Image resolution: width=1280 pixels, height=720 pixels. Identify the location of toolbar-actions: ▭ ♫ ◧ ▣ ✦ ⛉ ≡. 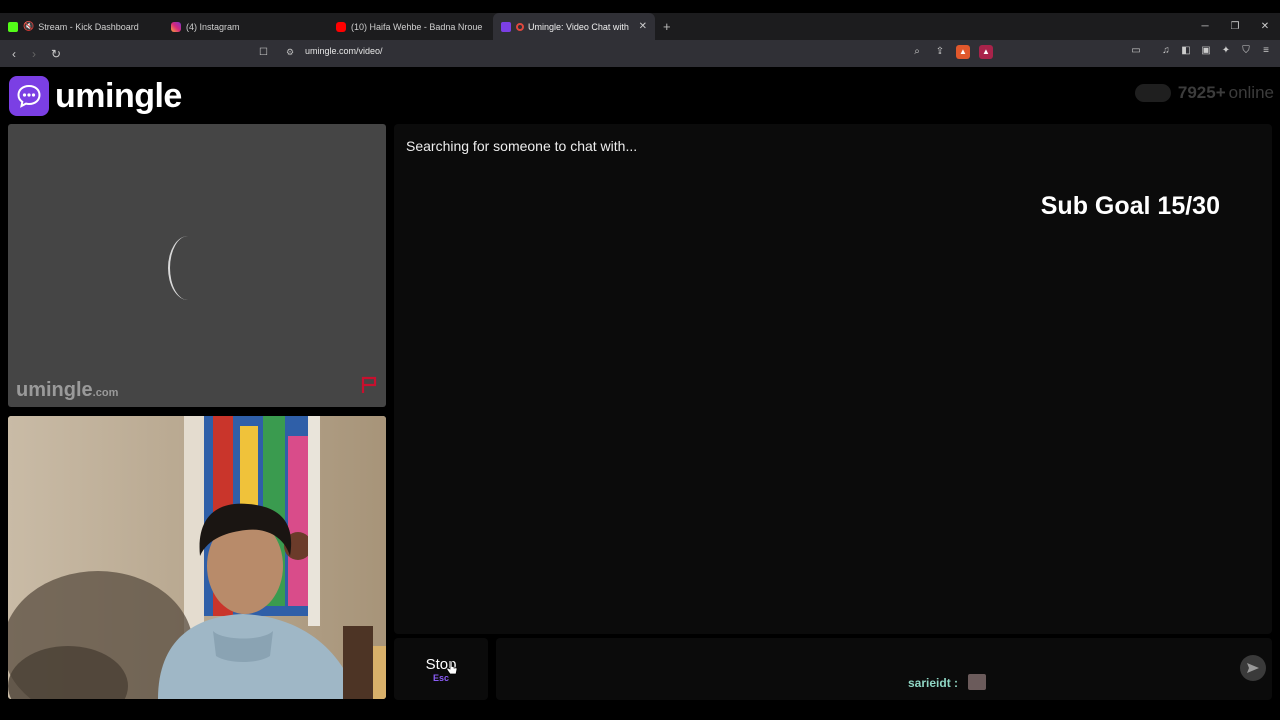
(1201, 51).